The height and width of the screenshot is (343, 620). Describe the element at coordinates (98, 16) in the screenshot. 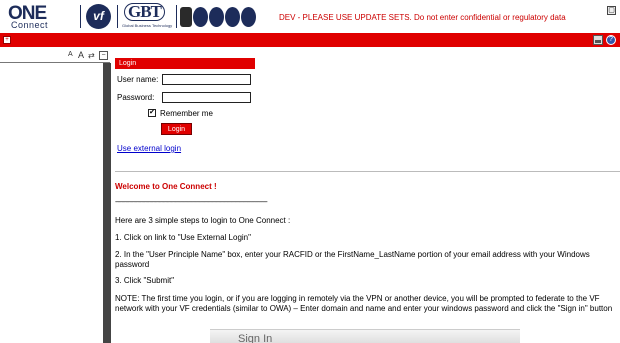

I see `vf-logo: vf` at that location.